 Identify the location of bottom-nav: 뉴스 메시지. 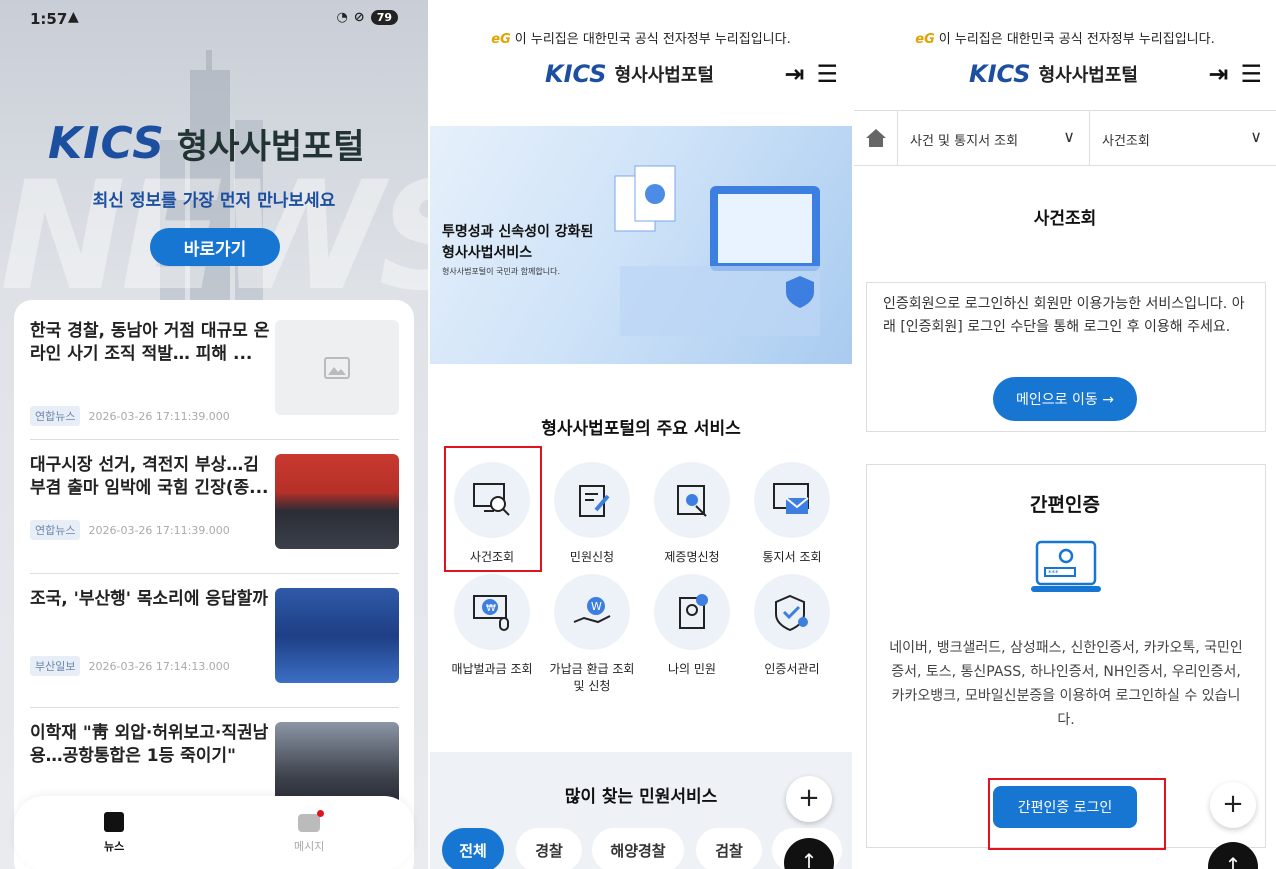
(214, 832).